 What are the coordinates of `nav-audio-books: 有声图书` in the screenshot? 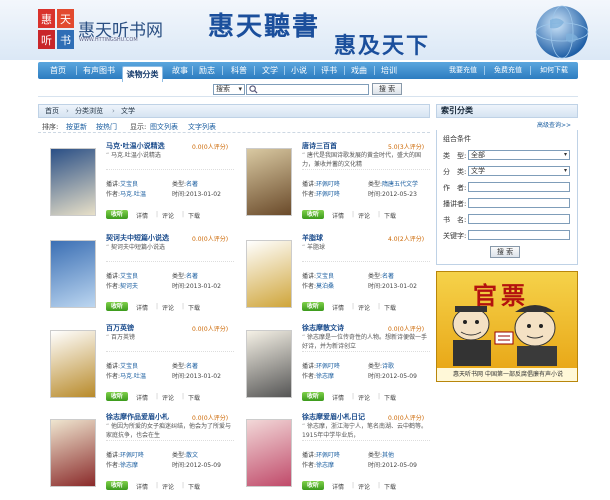 It's located at (99, 70).